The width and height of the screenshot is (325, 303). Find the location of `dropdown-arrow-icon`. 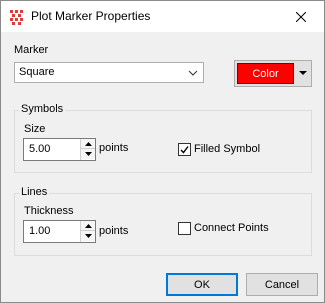

dropdown-arrow-icon is located at coordinates (303, 73).